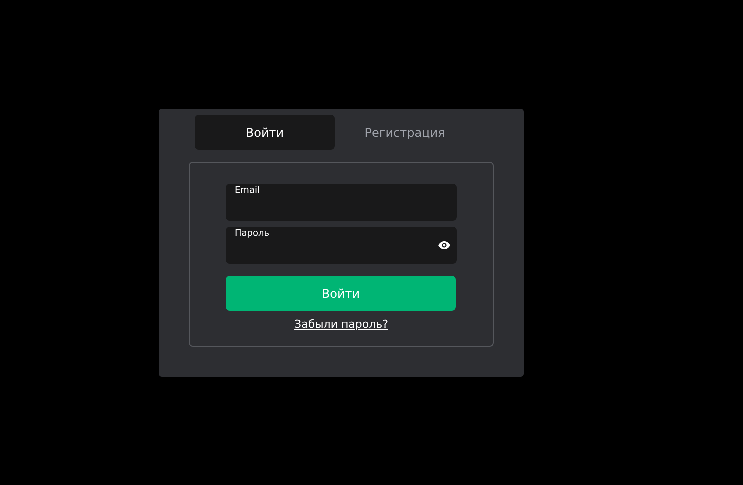  Describe the element at coordinates (247, 191) in the screenshot. I see `field-label: Email` at that location.